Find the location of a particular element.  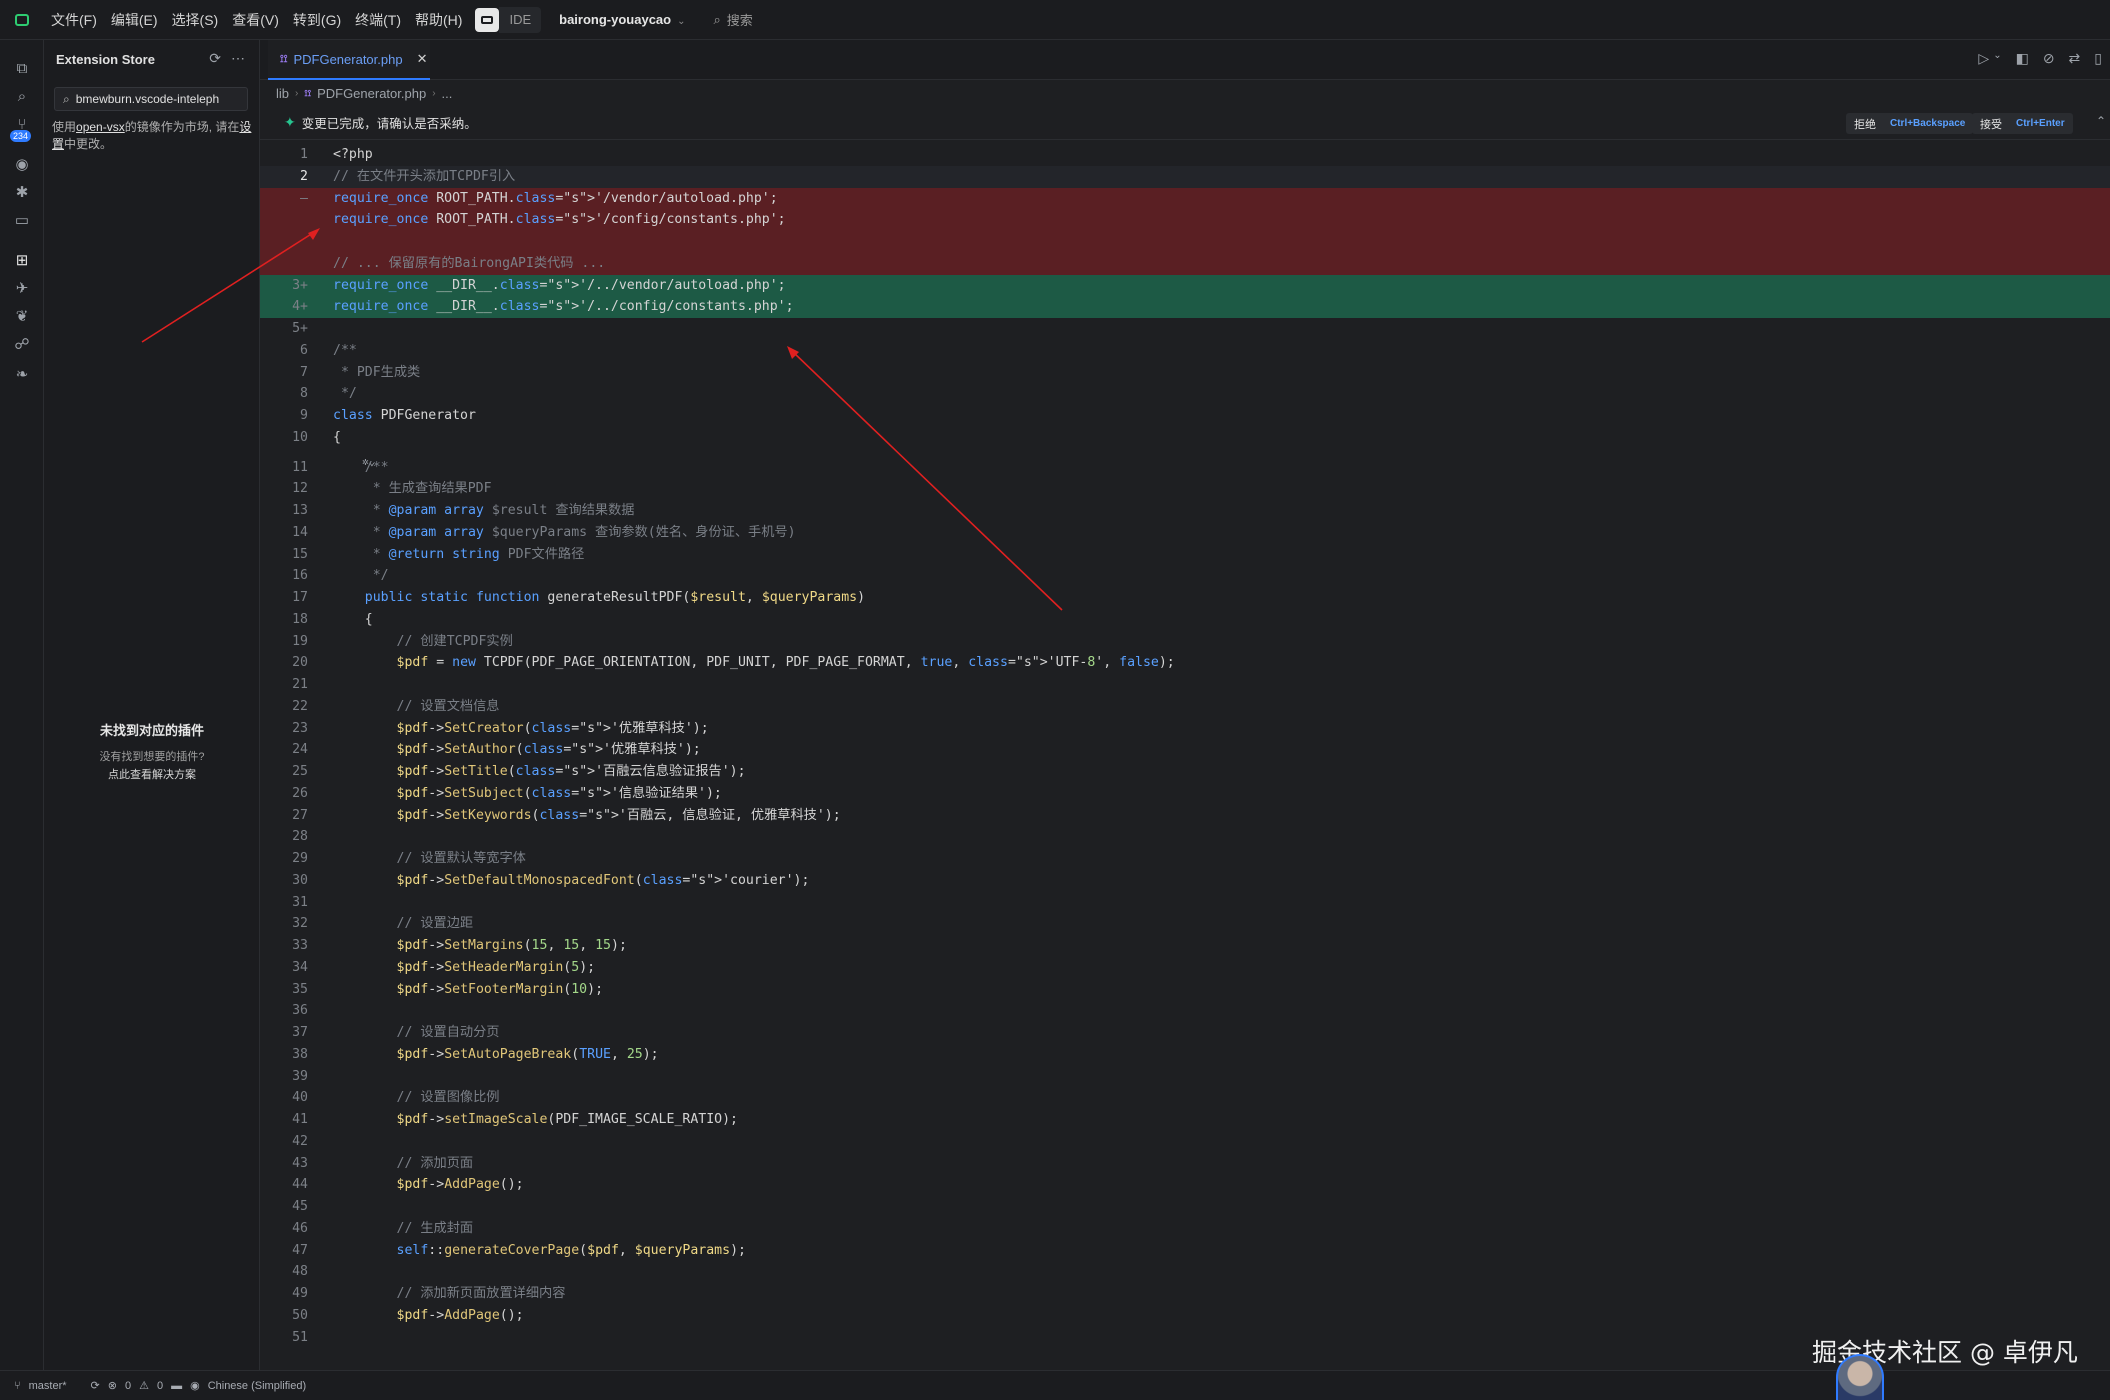

code-text: */ is located at coordinates (345, 394).